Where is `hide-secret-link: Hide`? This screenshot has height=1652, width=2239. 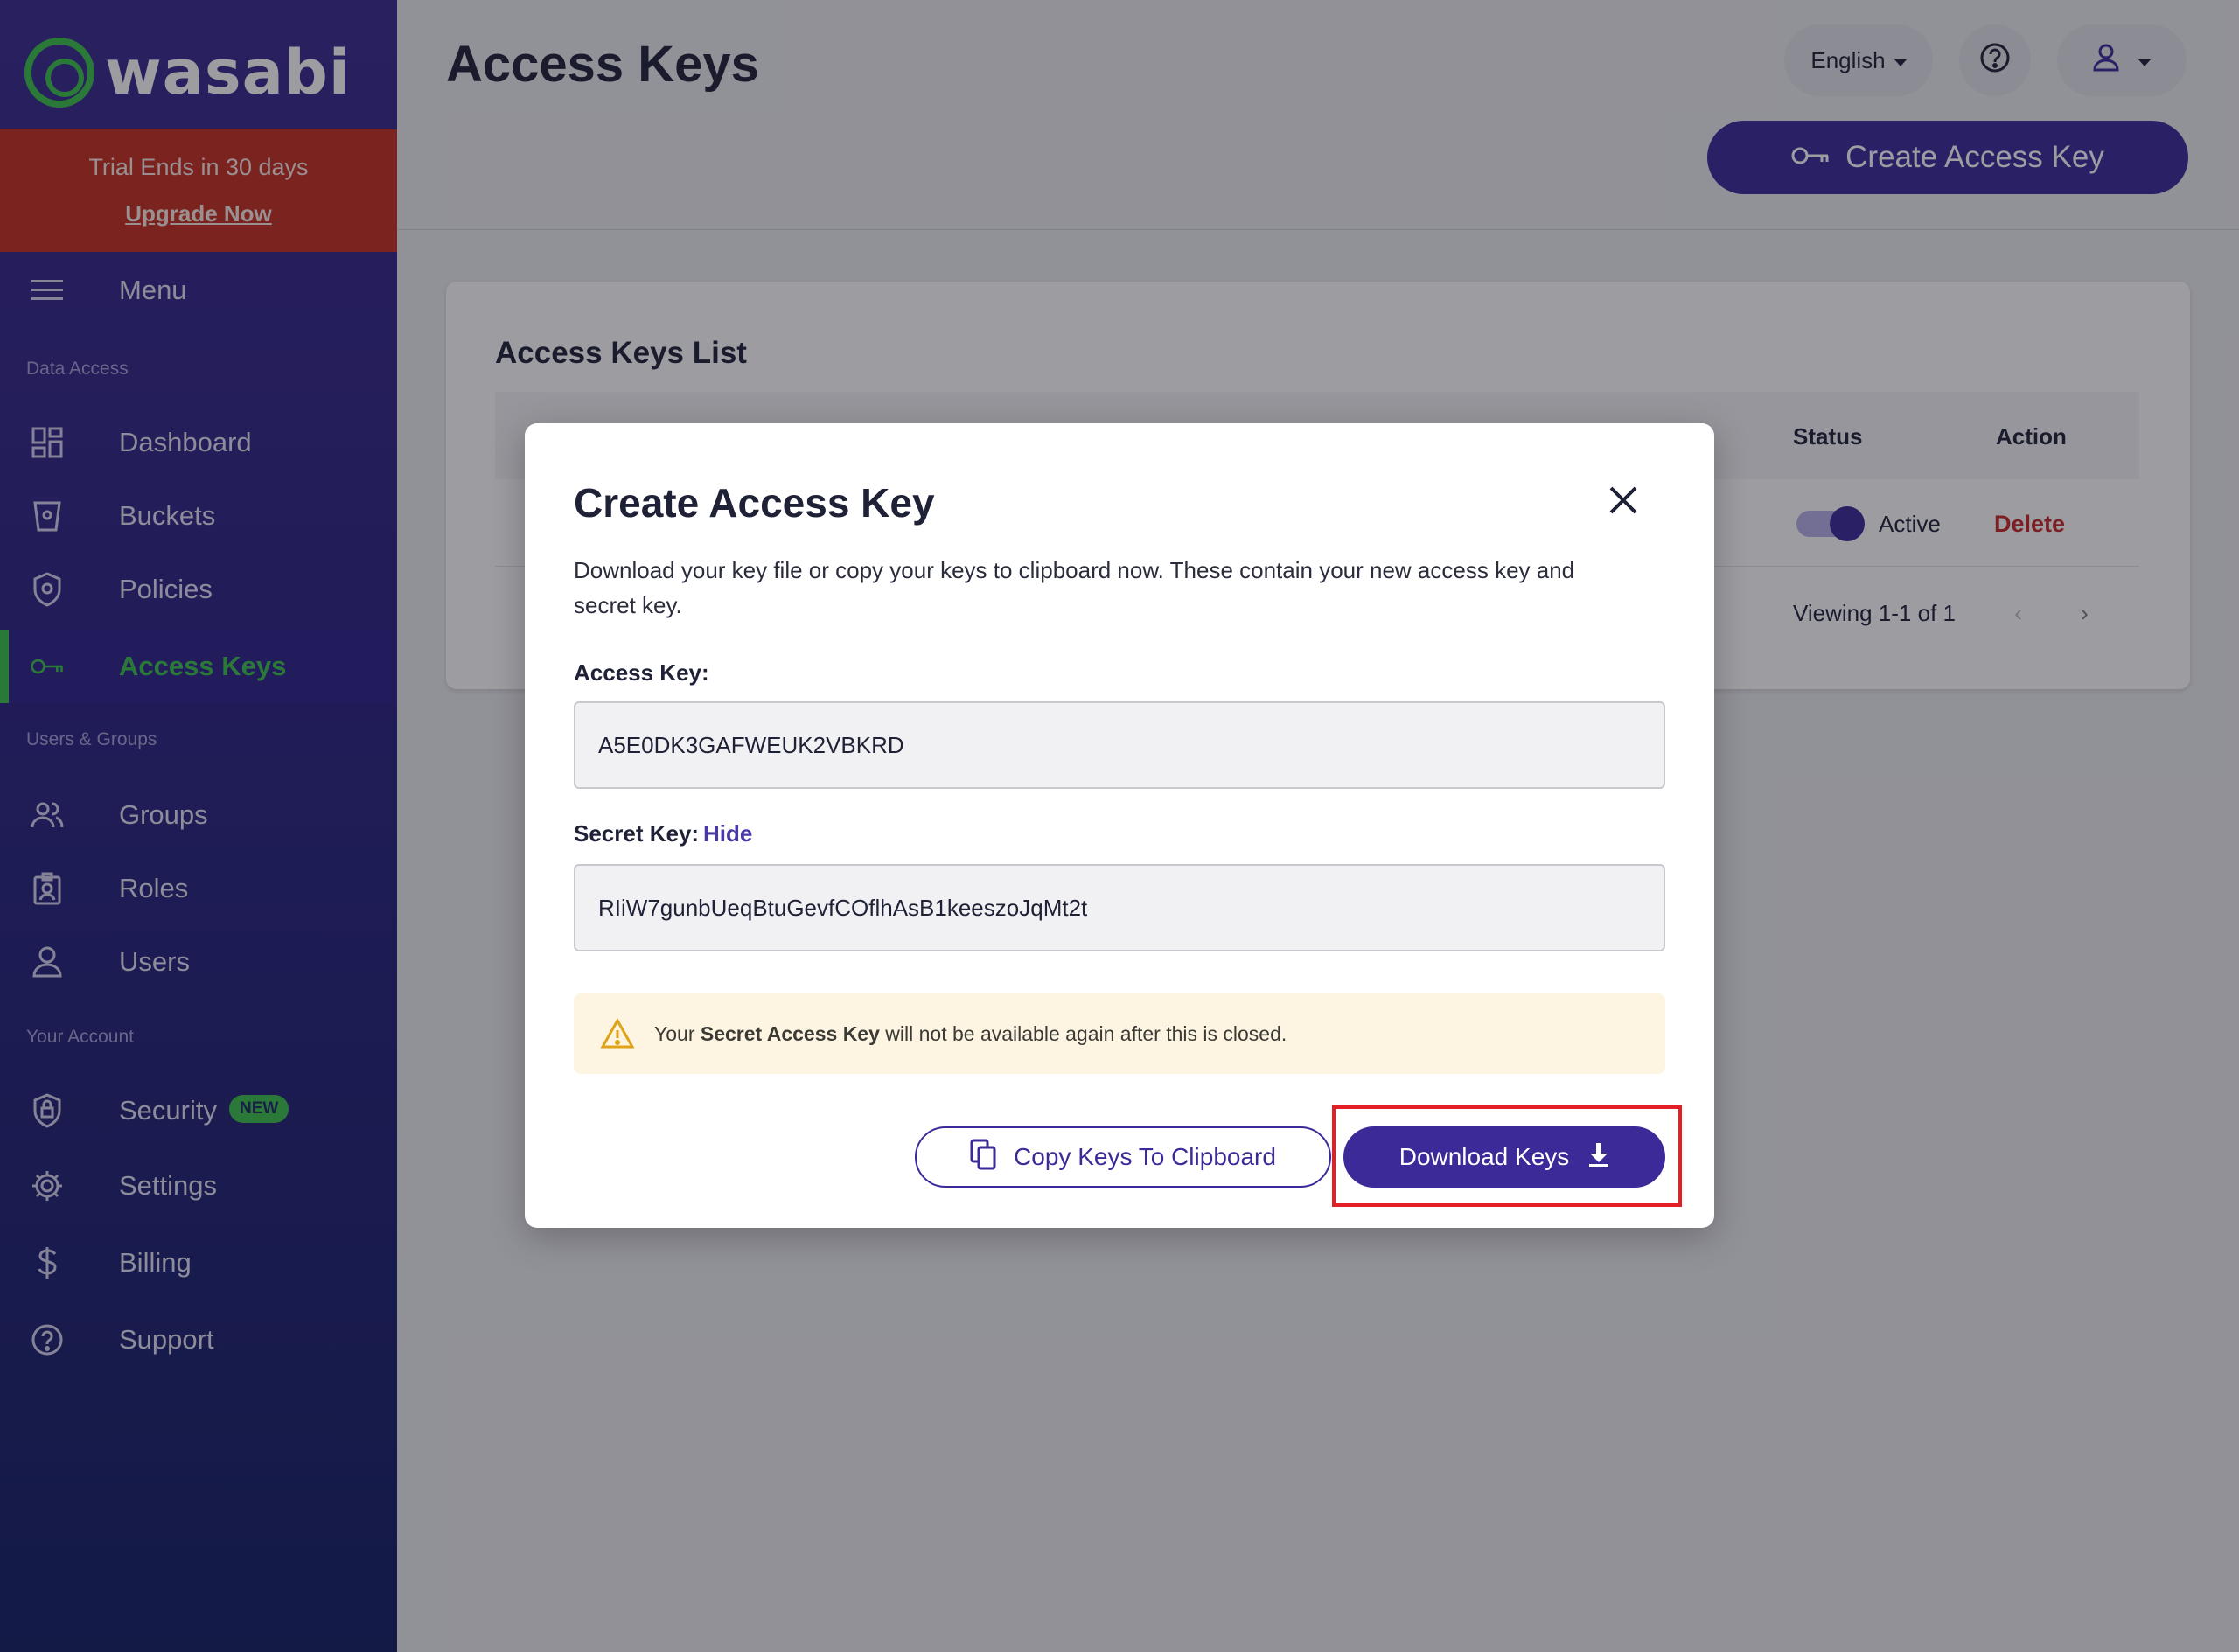
hide-secret-link: Hide is located at coordinates (727, 833).